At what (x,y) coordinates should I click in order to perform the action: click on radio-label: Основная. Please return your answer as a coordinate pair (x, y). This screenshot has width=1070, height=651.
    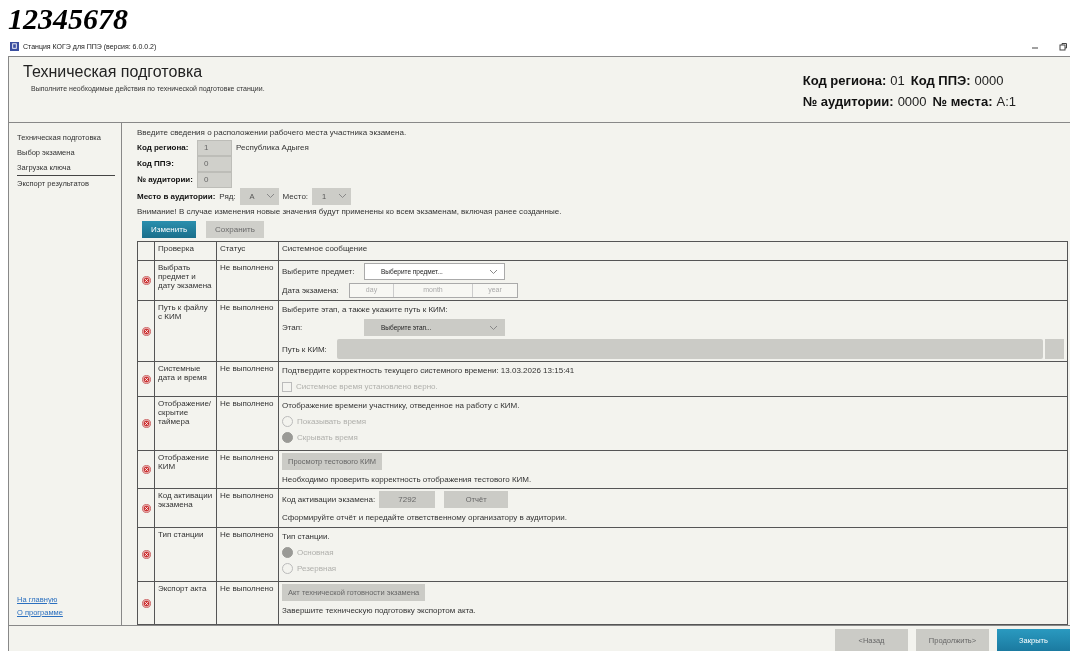
    Looking at the image, I should click on (315, 552).